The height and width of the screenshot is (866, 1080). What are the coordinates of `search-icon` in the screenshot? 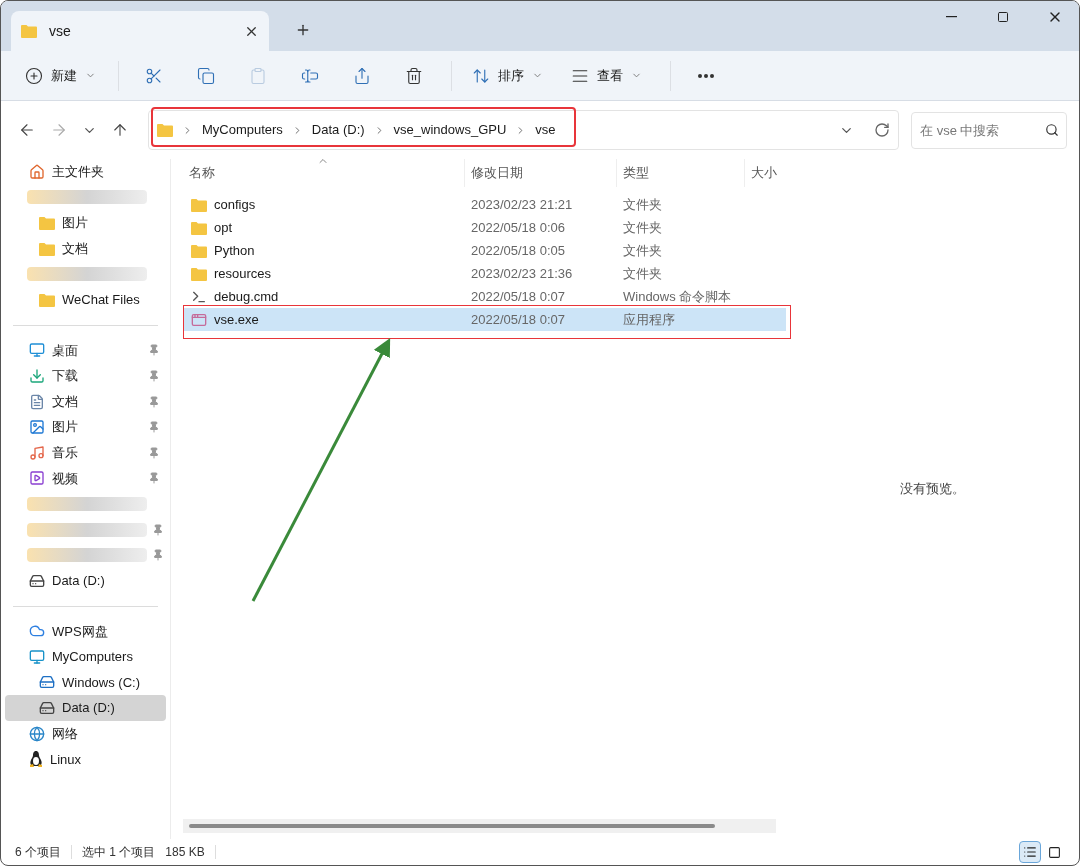 It's located at (1052, 129).